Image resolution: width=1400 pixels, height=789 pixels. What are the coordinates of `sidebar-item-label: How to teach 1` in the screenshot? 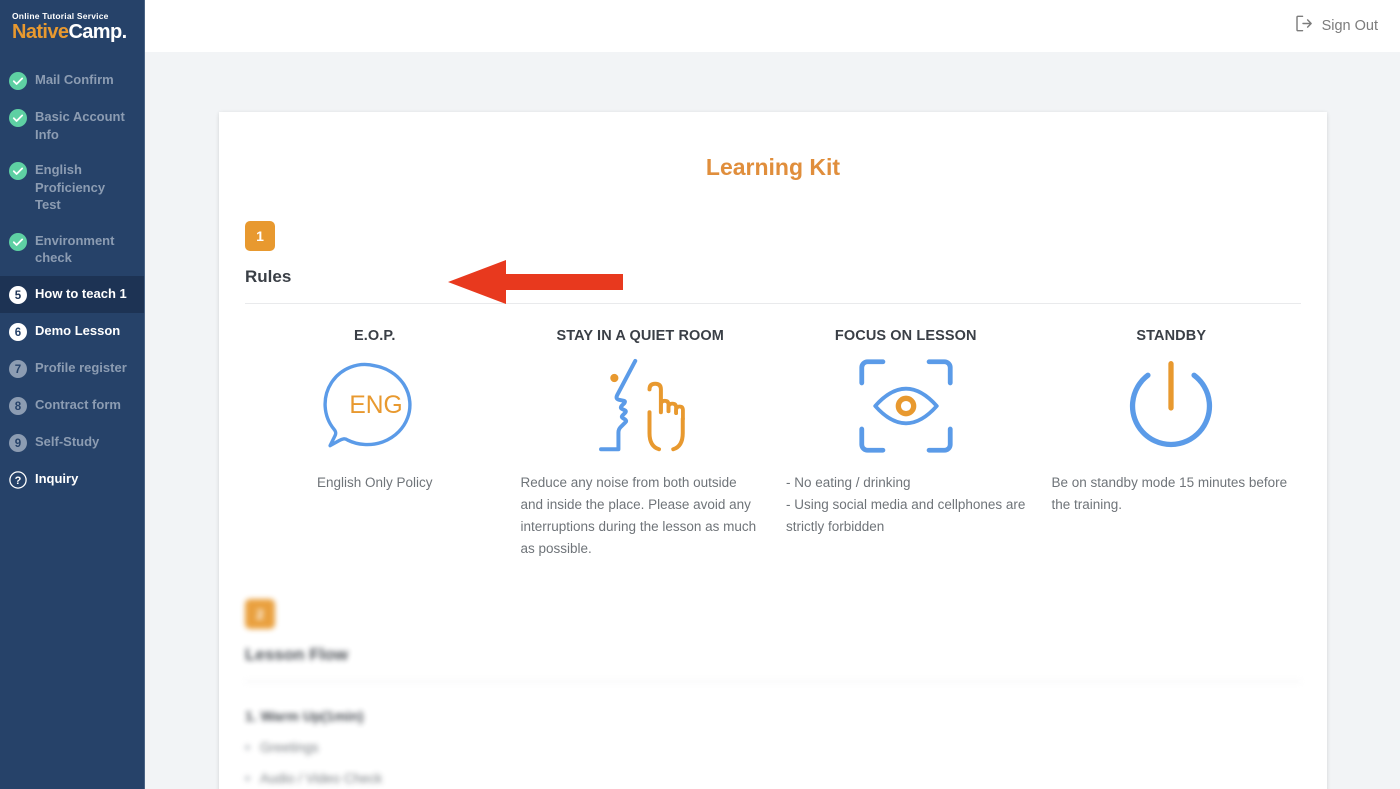 It's located at (81, 293).